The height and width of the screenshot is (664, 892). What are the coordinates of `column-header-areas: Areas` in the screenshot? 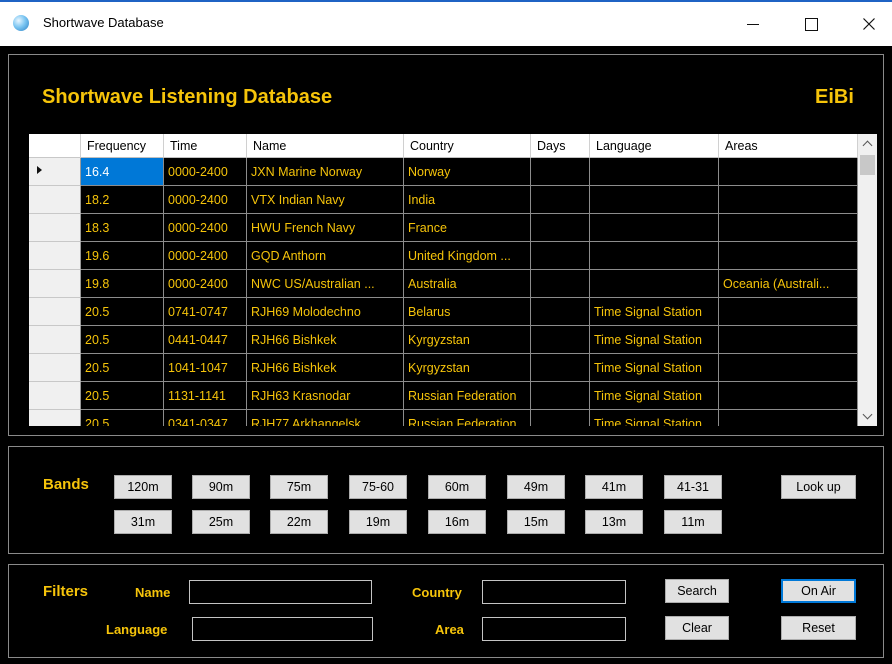 It's located at (788, 146).